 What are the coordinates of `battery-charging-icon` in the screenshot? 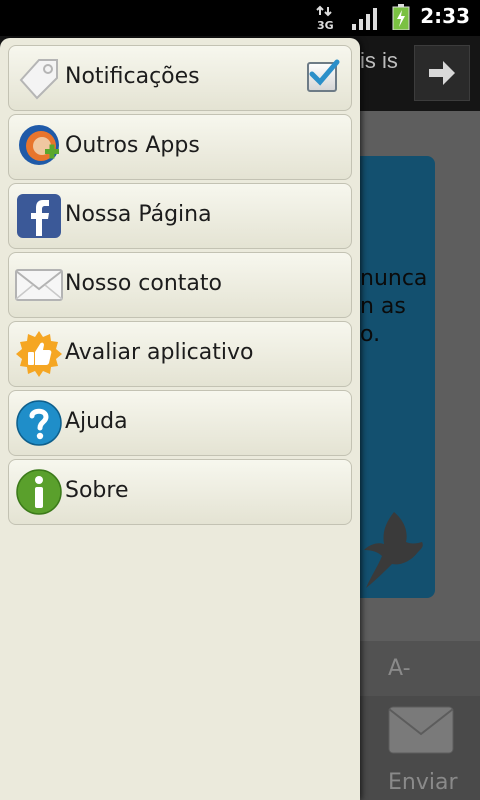 It's located at (401, 19).